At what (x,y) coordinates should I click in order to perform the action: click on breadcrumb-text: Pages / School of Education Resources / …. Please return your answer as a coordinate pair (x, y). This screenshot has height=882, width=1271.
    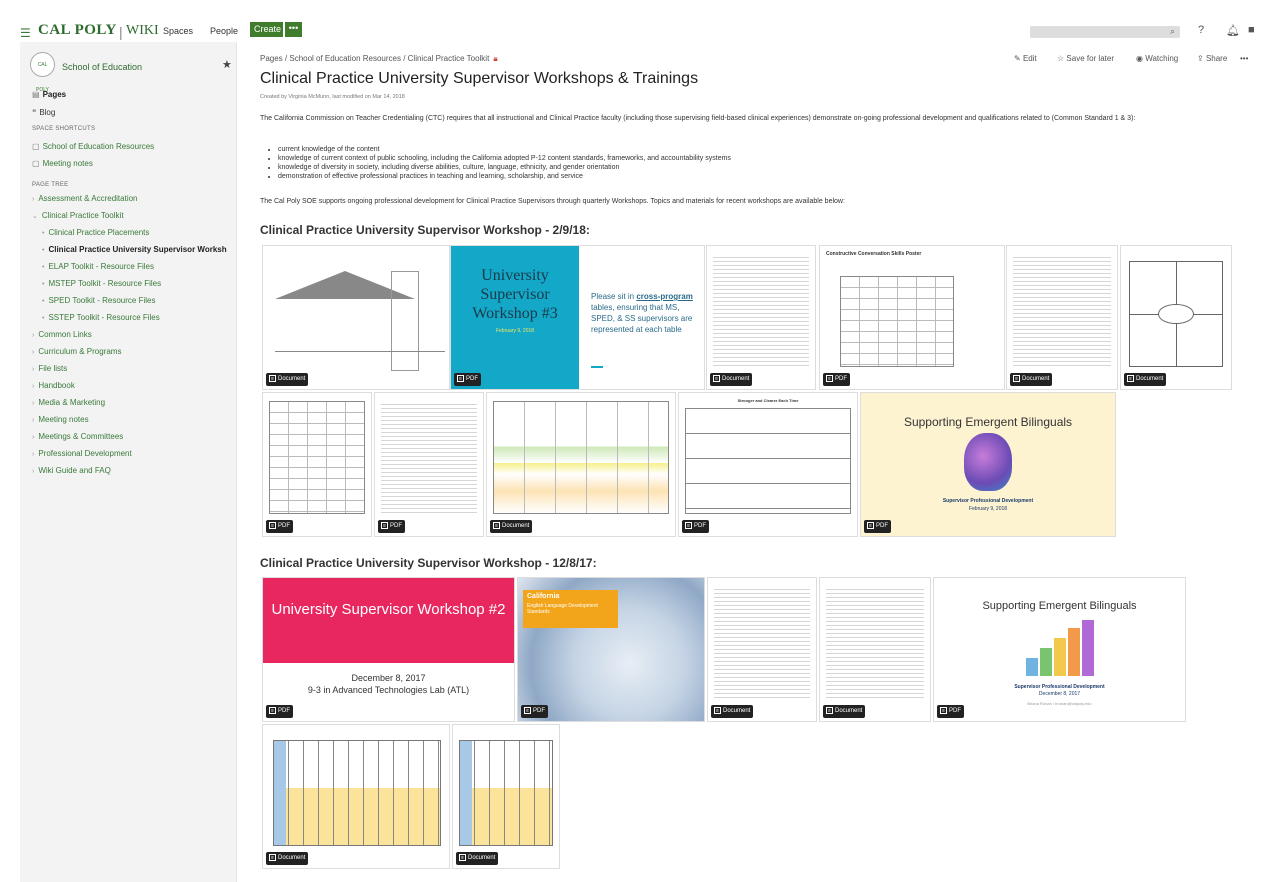
    Looking at the image, I should click on (374, 58).